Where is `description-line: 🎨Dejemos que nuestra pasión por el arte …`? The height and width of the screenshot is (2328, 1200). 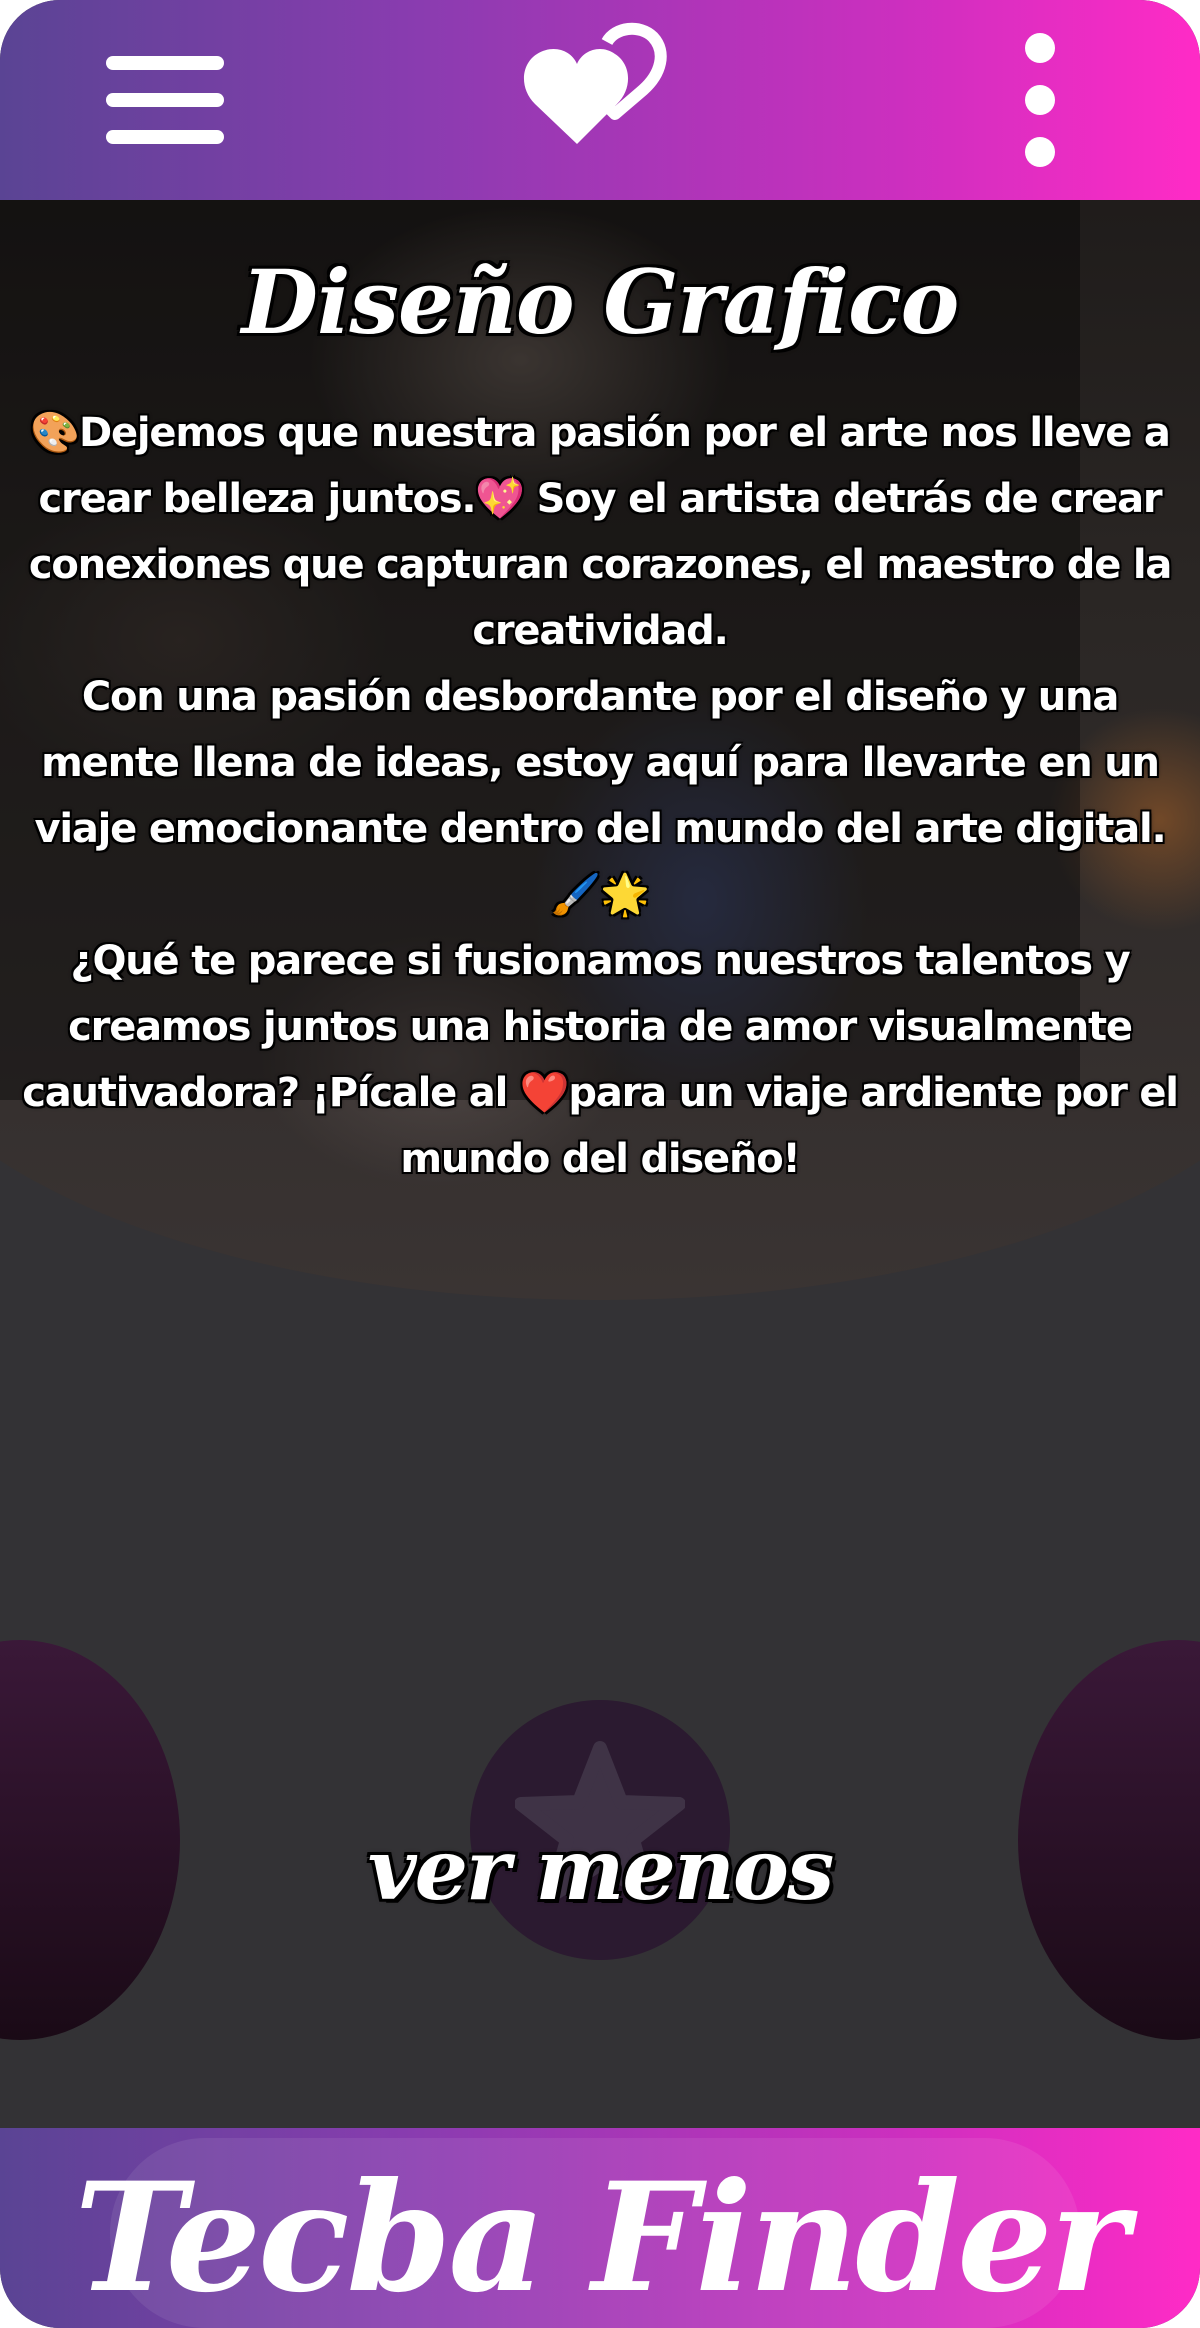 description-line: 🎨Dejemos que nuestra pasión por el arte … is located at coordinates (600, 433).